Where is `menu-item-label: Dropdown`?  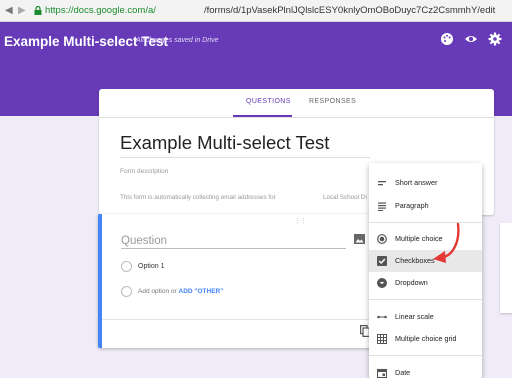
menu-item-label: Dropdown is located at coordinates (411, 282).